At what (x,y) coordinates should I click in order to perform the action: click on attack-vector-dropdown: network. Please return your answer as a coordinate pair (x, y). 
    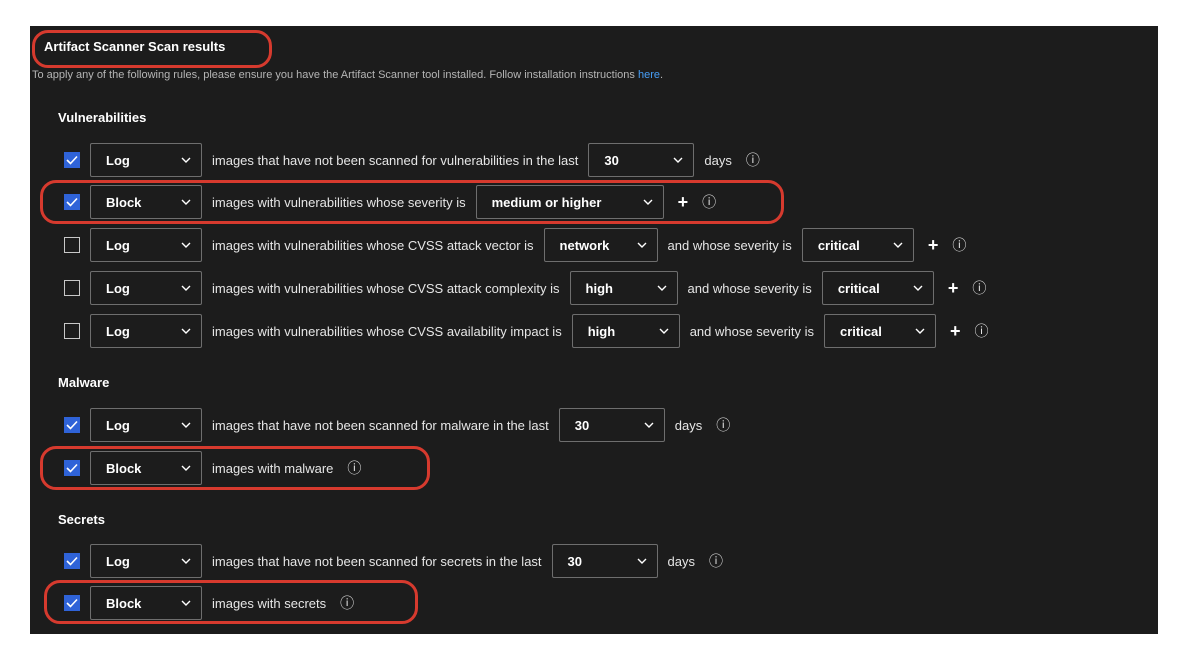
    Looking at the image, I should click on (600, 245).